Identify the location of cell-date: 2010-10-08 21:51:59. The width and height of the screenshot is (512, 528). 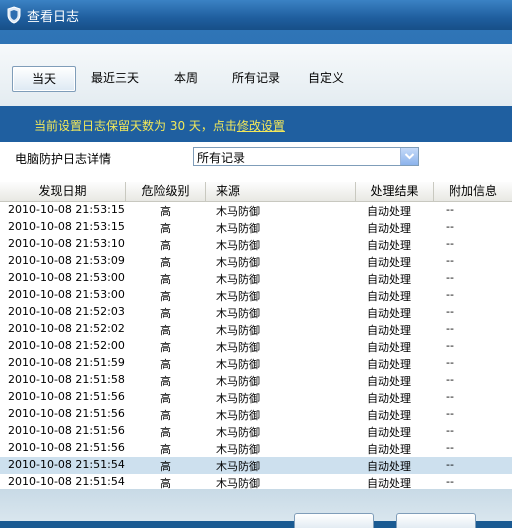
(66, 362).